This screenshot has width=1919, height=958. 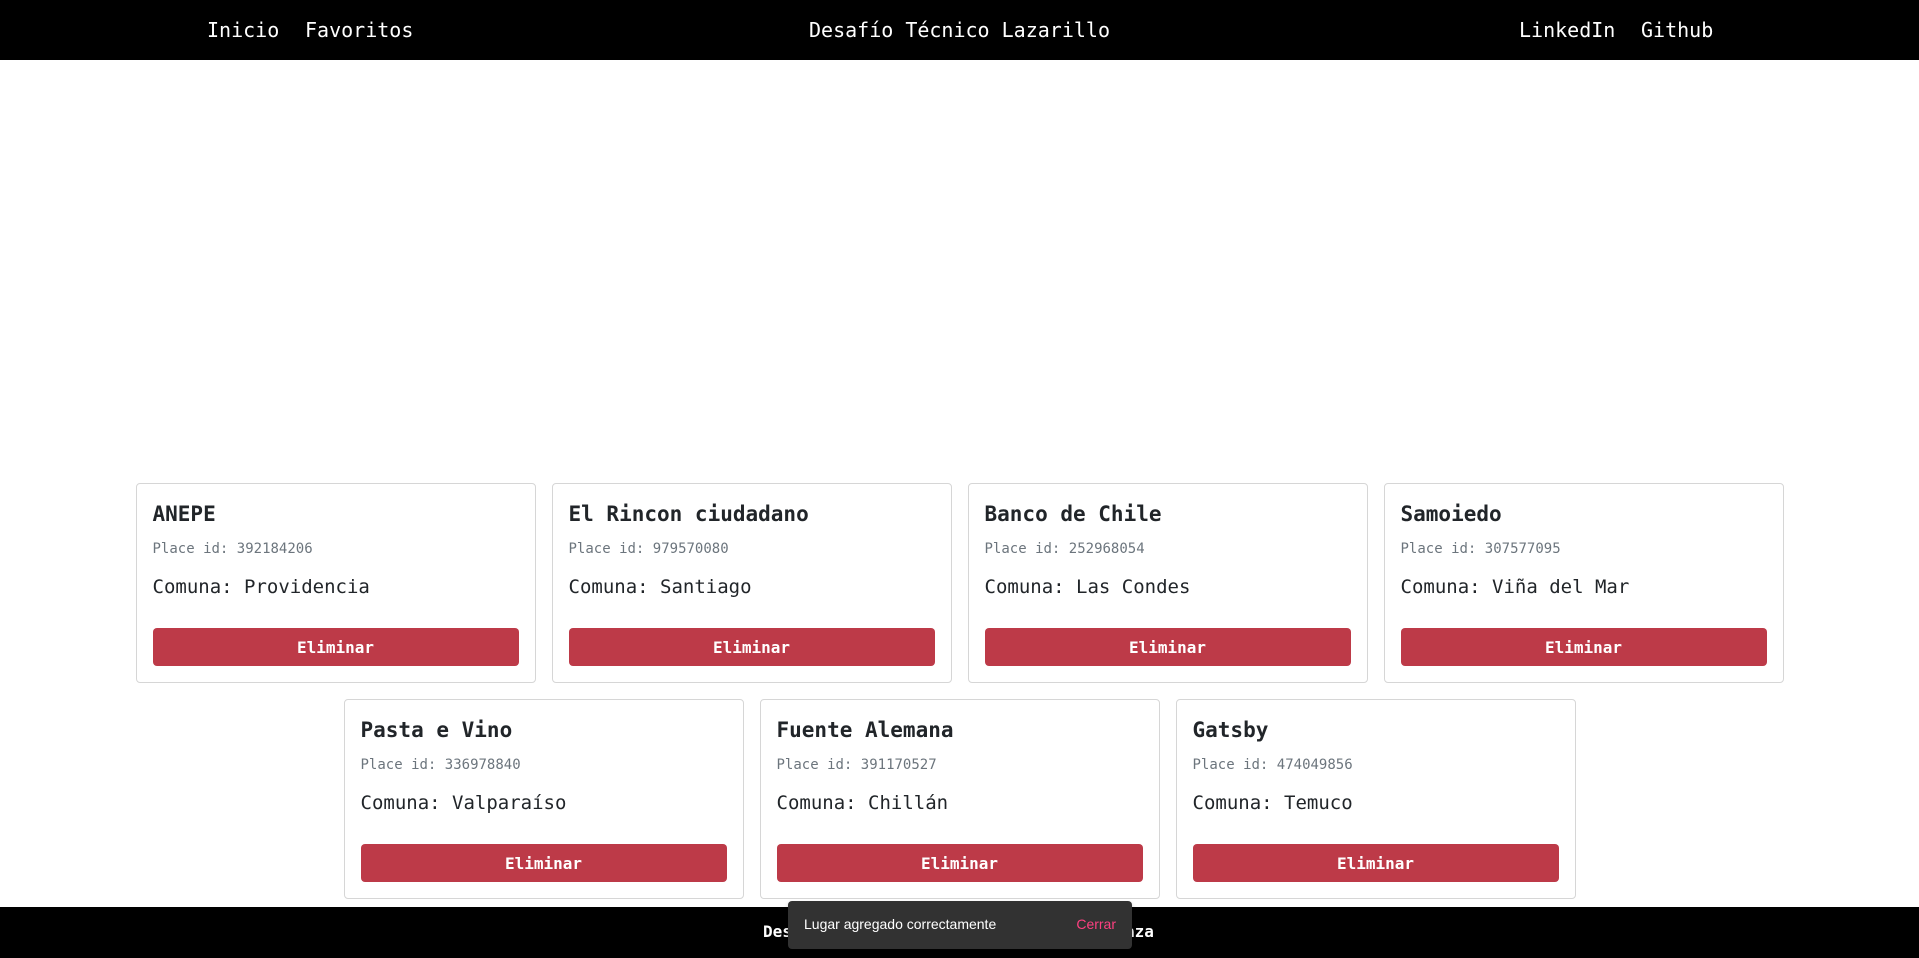 What do you see at coordinates (660, 587) in the screenshot?
I see `place-comuna: Comuna: Santiago` at bounding box center [660, 587].